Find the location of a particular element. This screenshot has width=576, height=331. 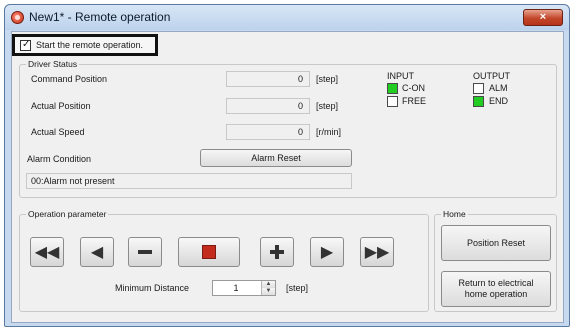

input-title: INPUT is located at coordinates (400, 76).